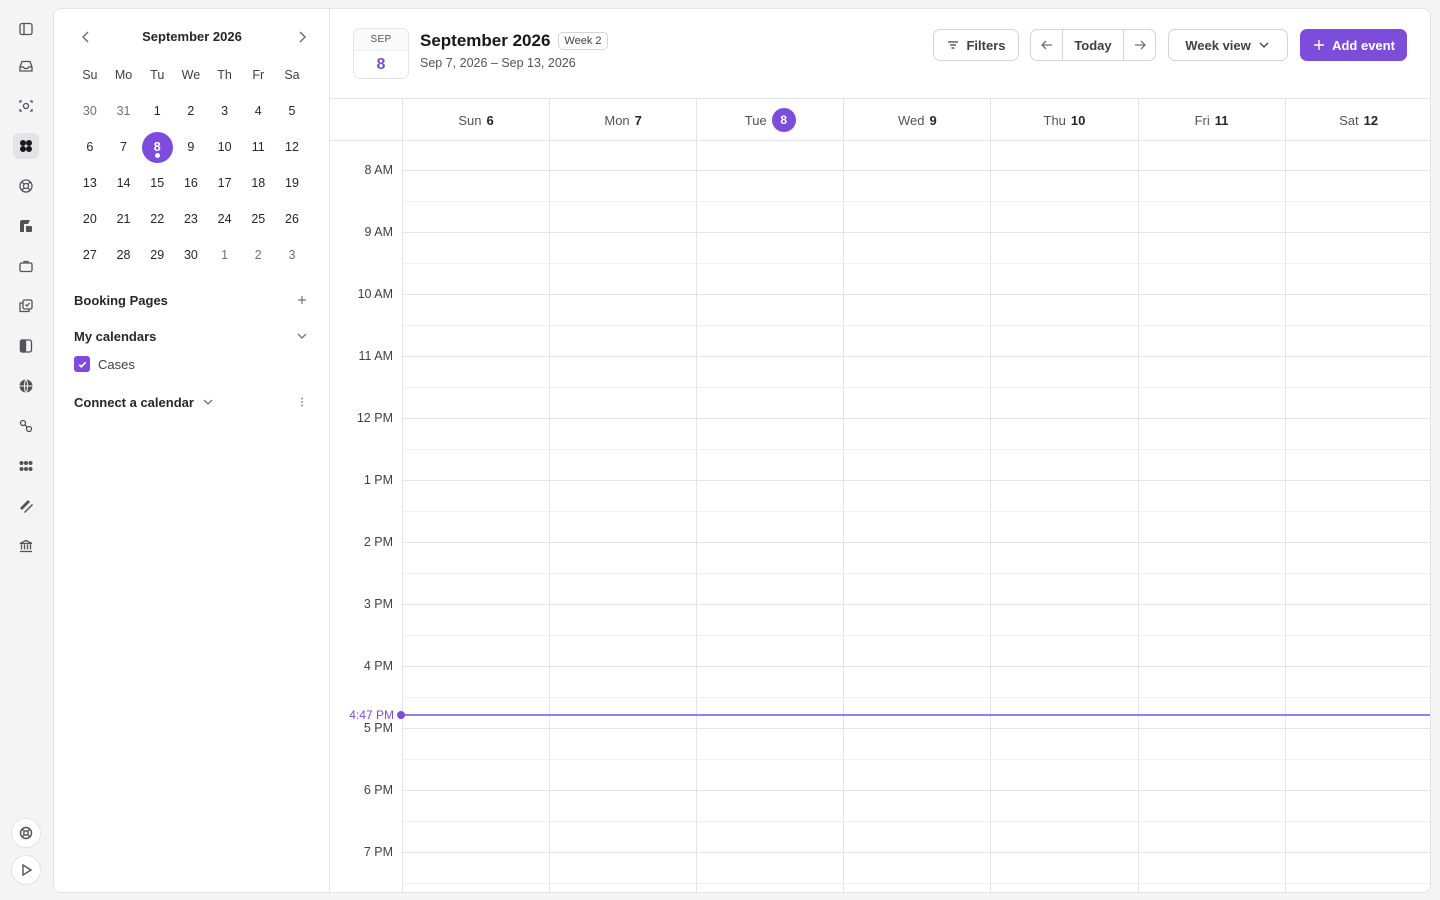  What do you see at coordinates (1228, 45) in the screenshot?
I see `view-select: Week view` at bounding box center [1228, 45].